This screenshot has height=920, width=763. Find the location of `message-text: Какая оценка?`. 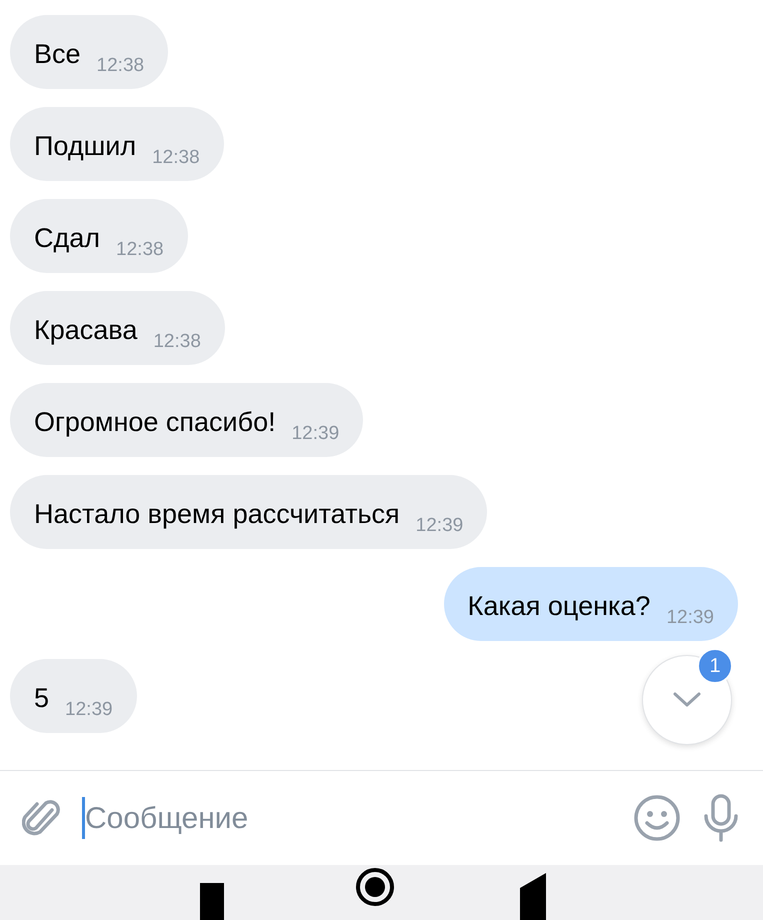

message-text: Какая оценка? is located at coordinates (559, 606).